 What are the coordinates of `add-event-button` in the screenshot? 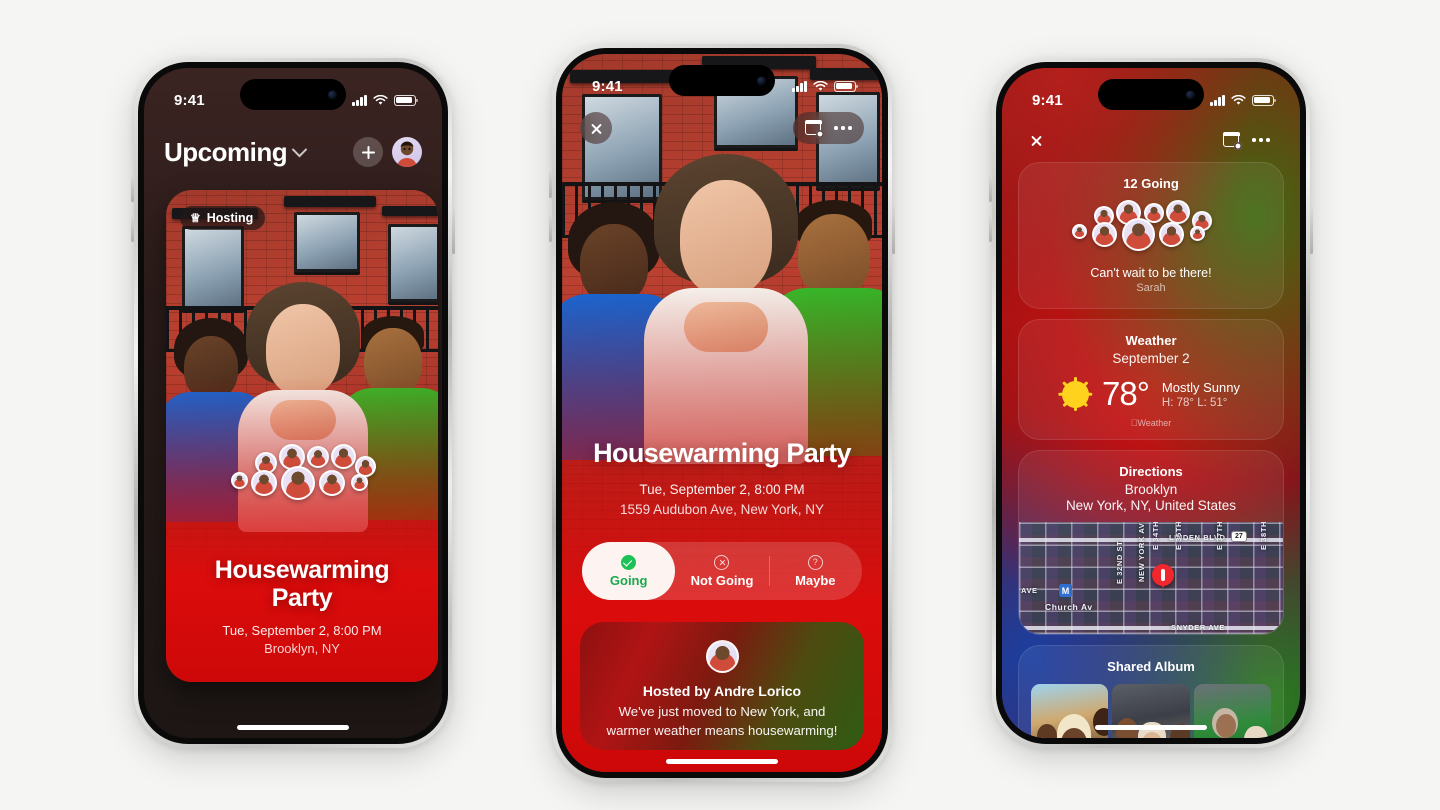 It's located at (368, 152).